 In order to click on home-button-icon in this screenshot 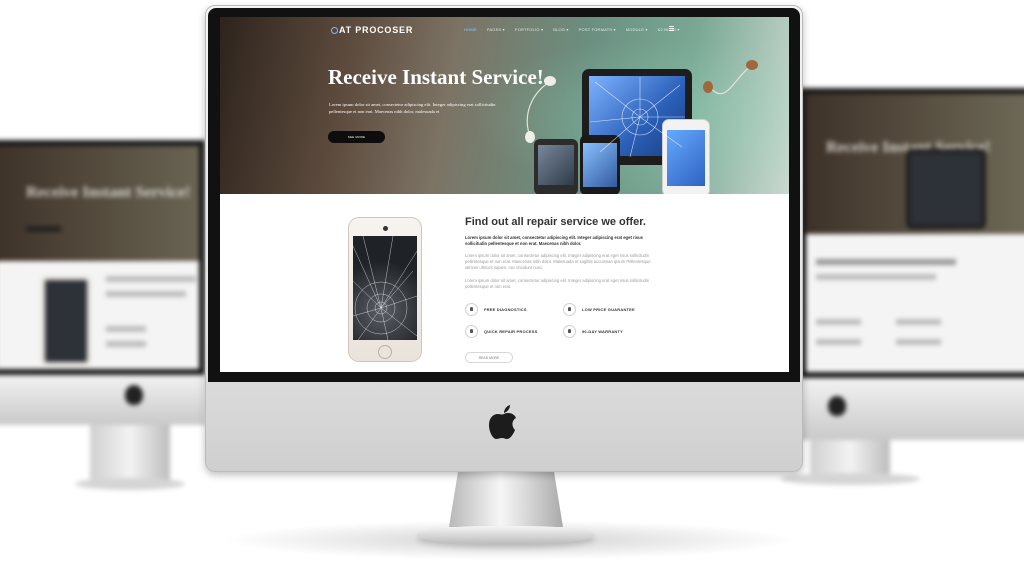, I will do `click(385, 352)`.